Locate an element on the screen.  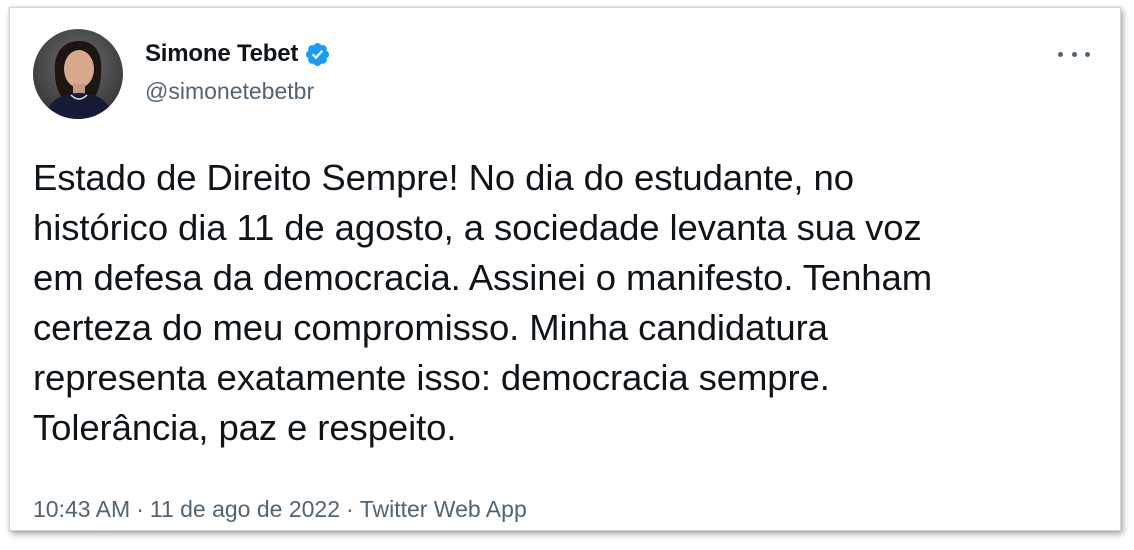
author-name-row: Simone Tebet is located at coordinates (238, 54).